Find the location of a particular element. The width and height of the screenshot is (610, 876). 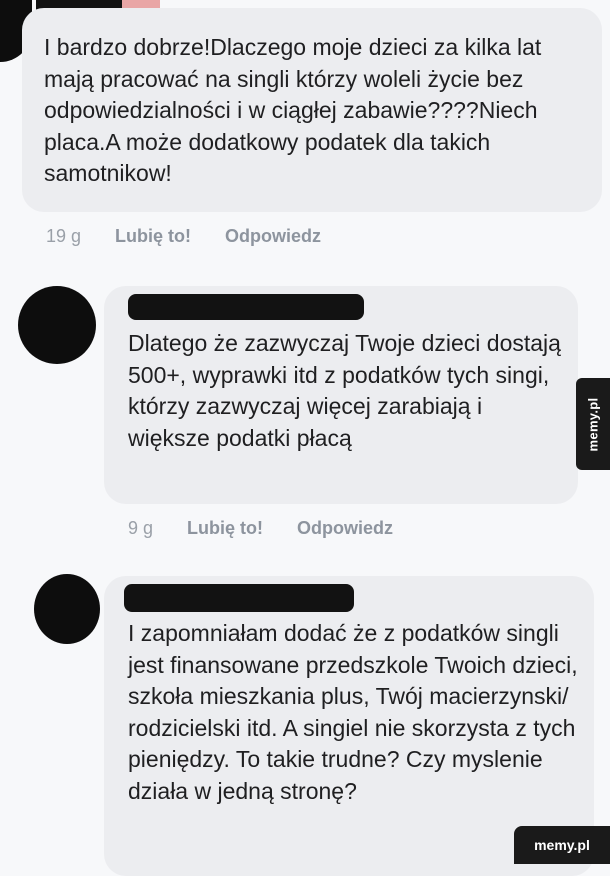

comment-timestamp: 19 g is located at coordinates (64, 236).